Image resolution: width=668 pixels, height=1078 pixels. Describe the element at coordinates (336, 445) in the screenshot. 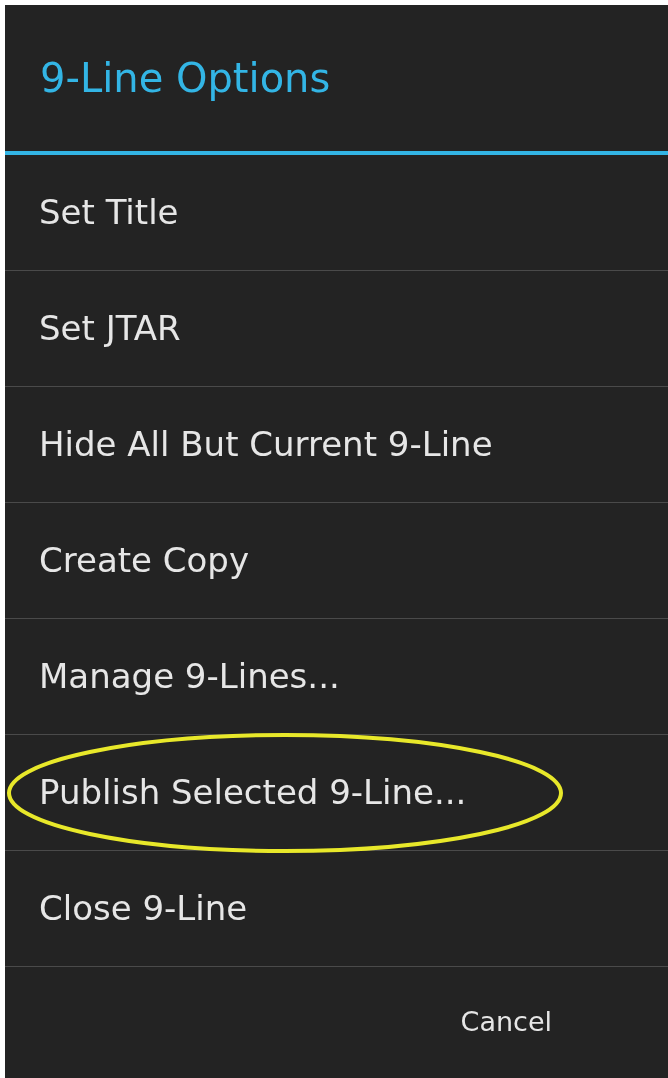

I see `menu-item: Hide All But Current 9-Line` at that location.